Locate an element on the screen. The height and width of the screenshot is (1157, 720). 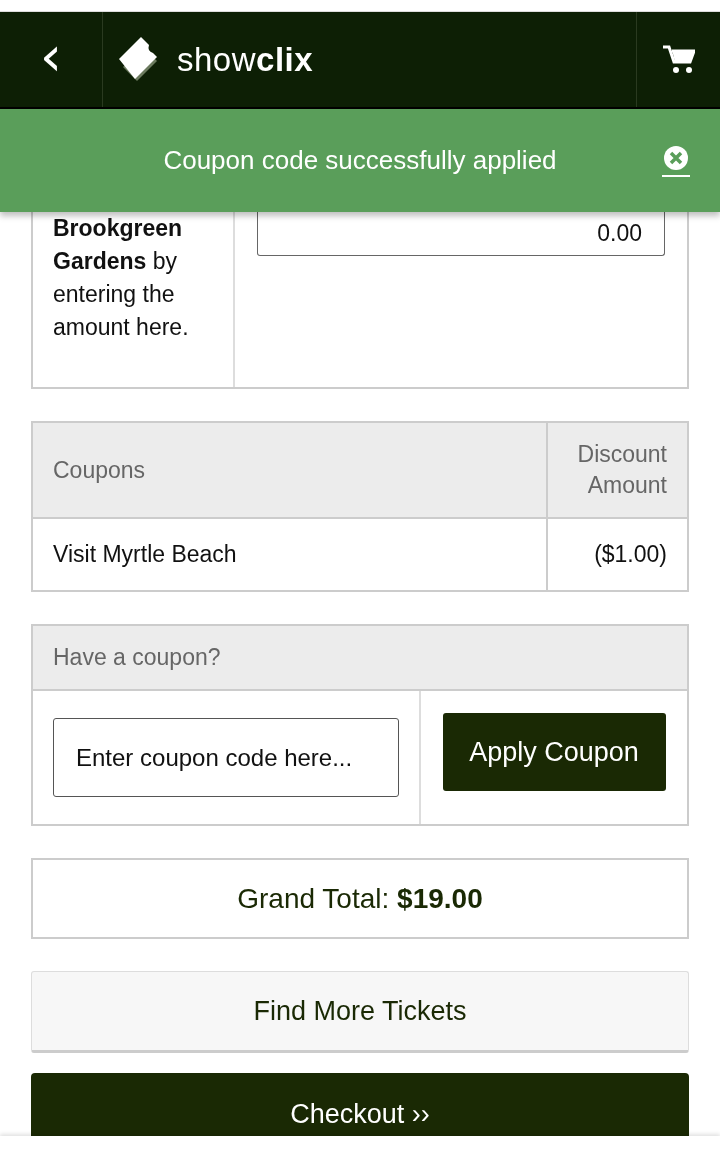
back-button: ‹ is located at coordinates (51, 59).